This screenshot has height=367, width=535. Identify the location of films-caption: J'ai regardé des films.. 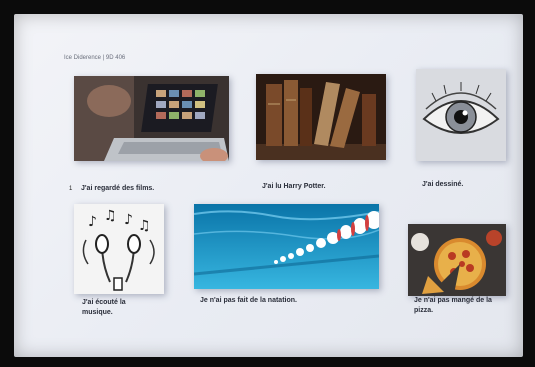
(118, 188).